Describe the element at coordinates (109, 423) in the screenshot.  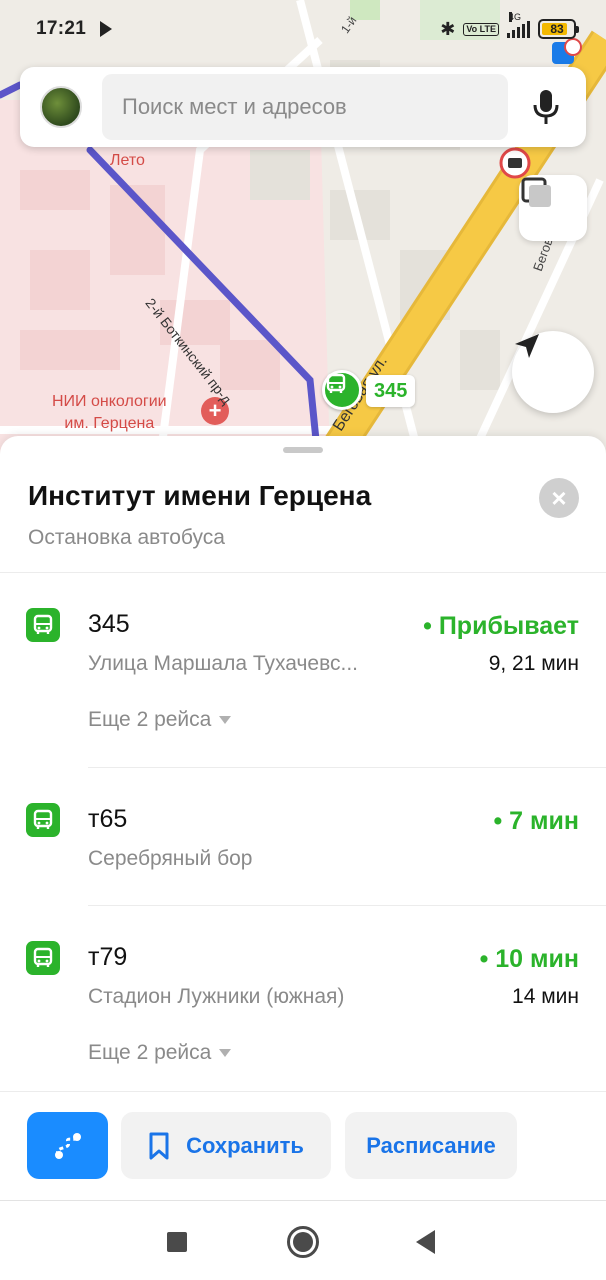
I see `map-label-hospital-line2: им. Герцена` at that location.